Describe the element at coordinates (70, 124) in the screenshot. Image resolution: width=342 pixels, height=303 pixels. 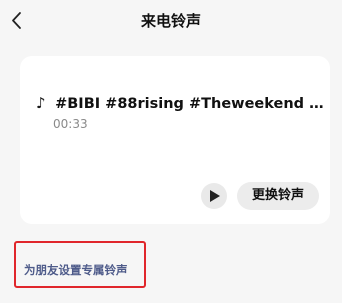
I see `song-duration: 00:33` at that location.